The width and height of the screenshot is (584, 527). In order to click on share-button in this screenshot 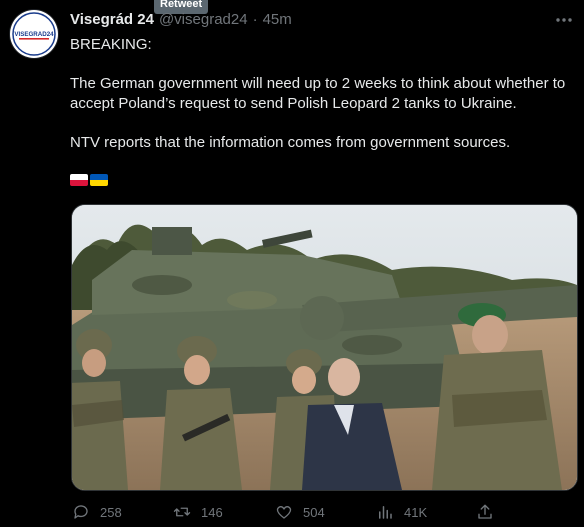, I will do `click(485, 512)`.